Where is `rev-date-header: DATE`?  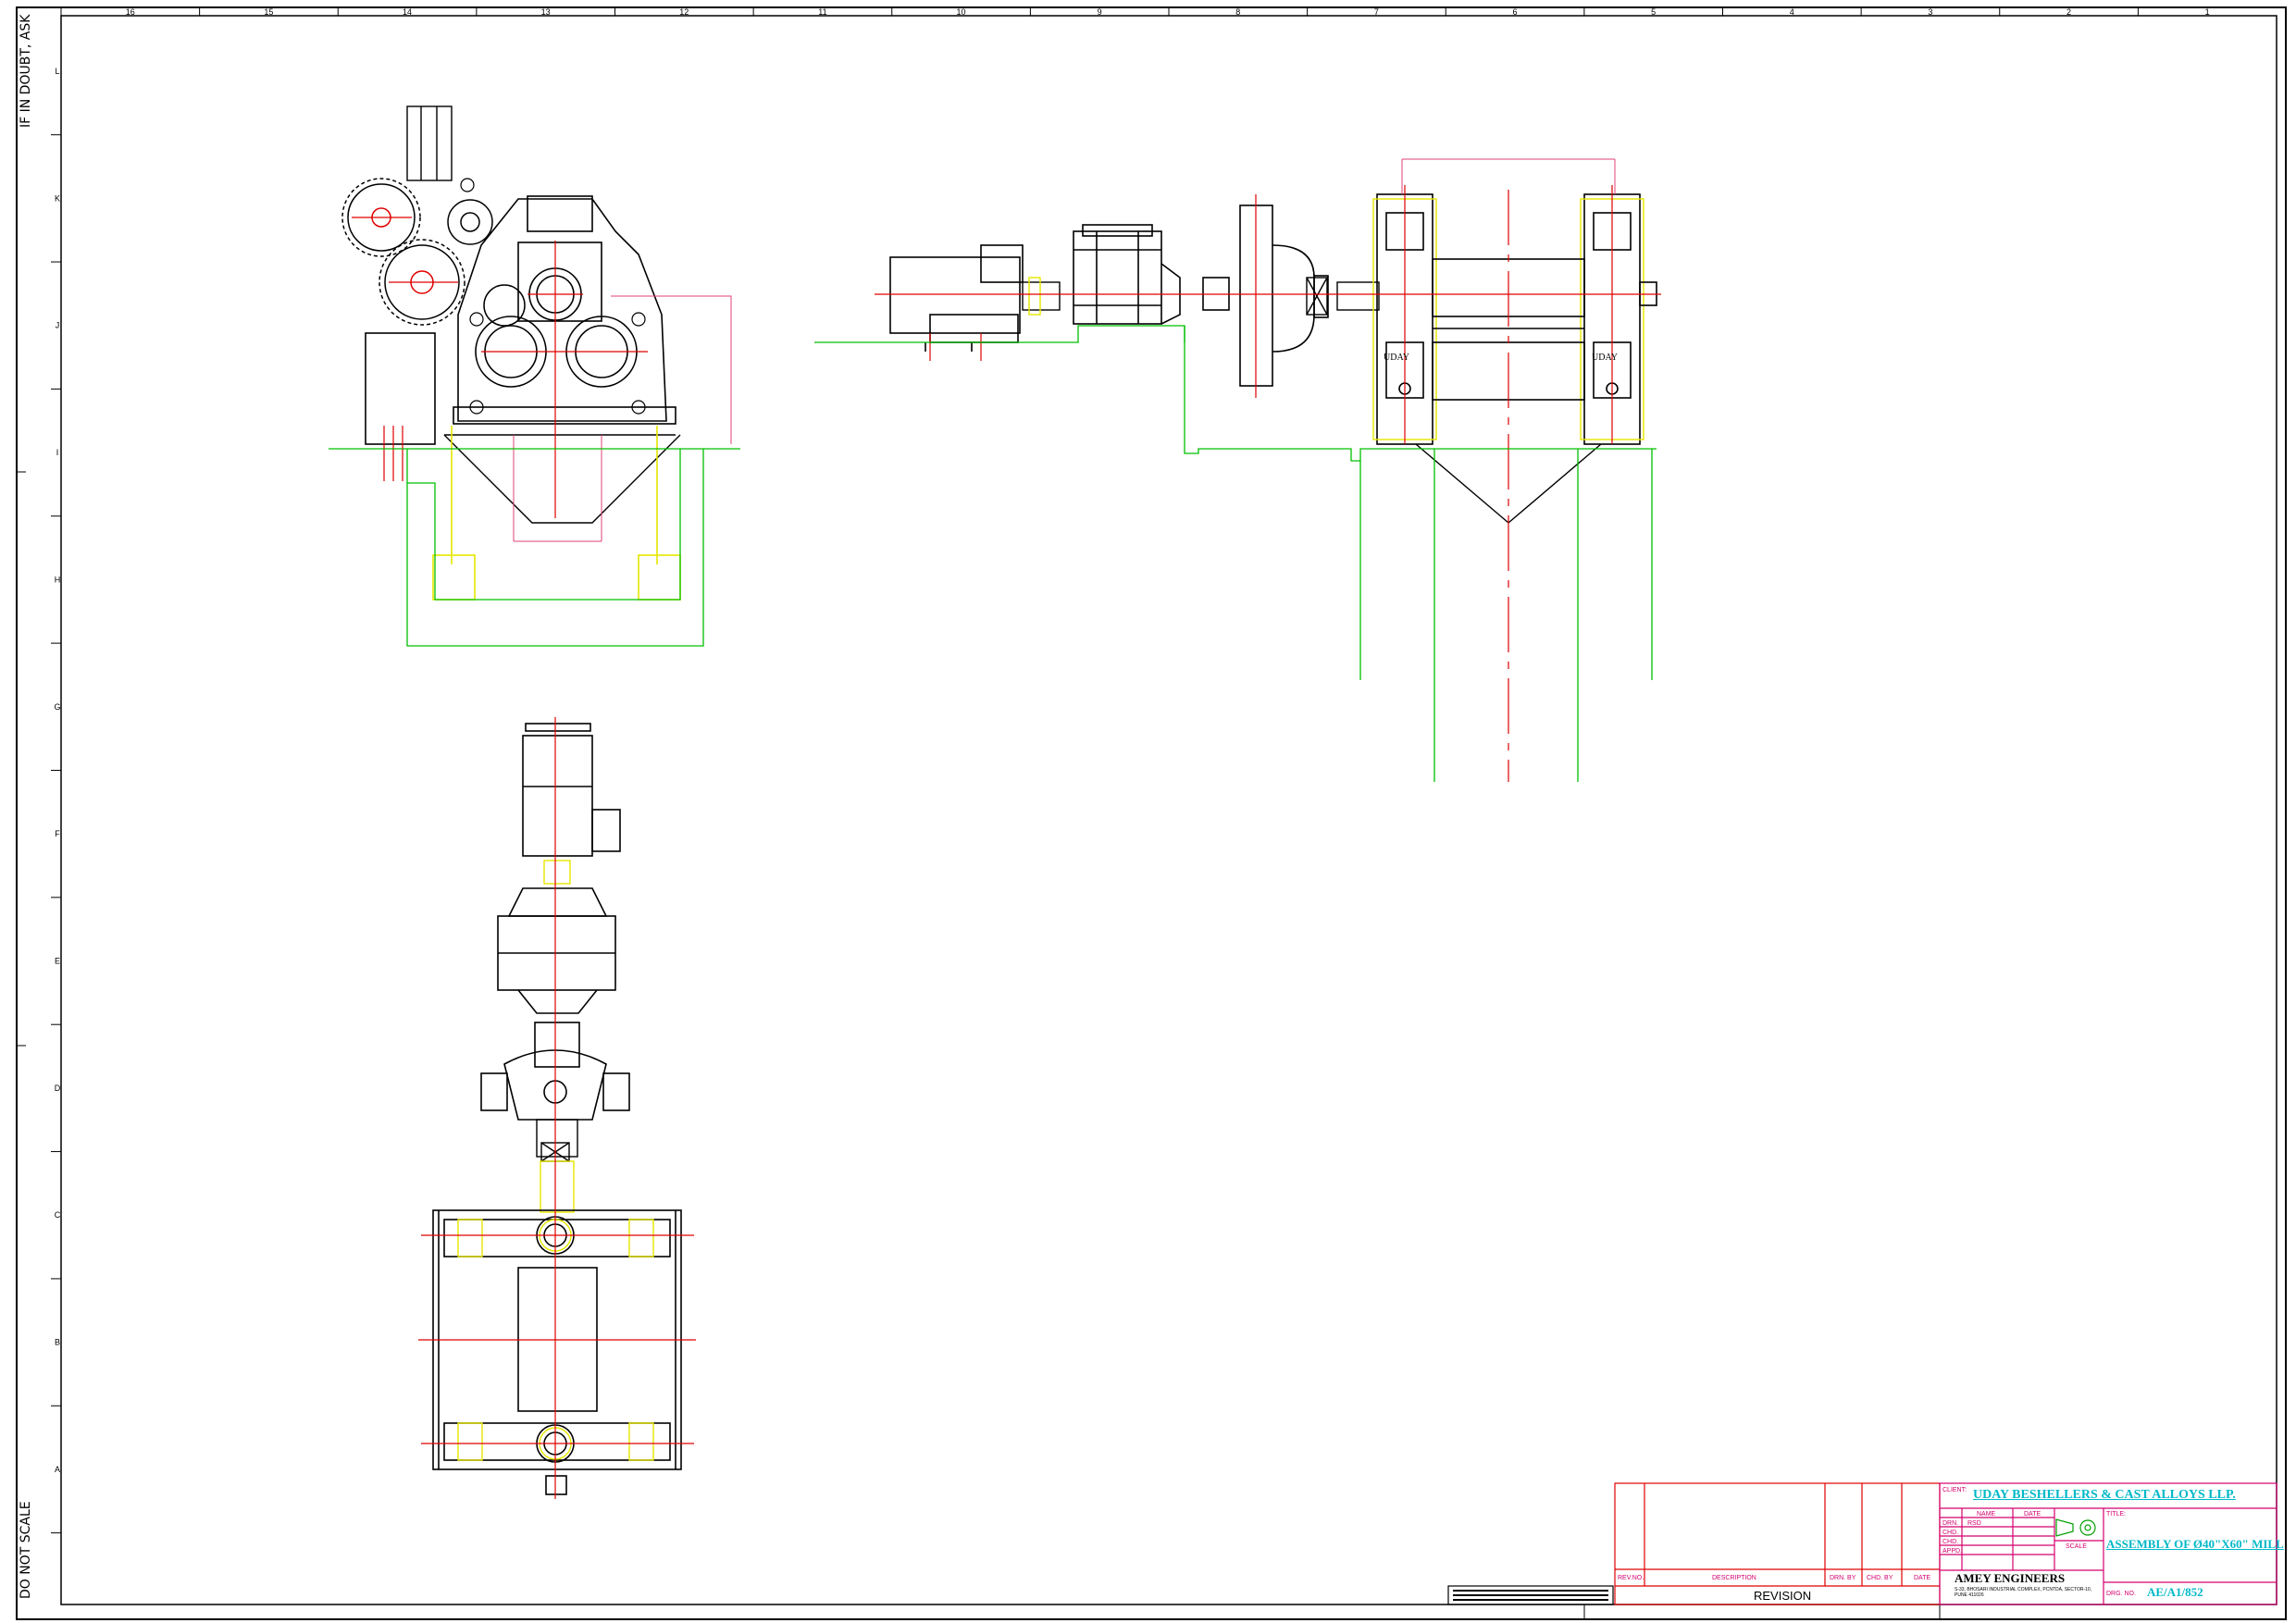
rev-date-header: DATE is located at coordinates (1923, 1578).